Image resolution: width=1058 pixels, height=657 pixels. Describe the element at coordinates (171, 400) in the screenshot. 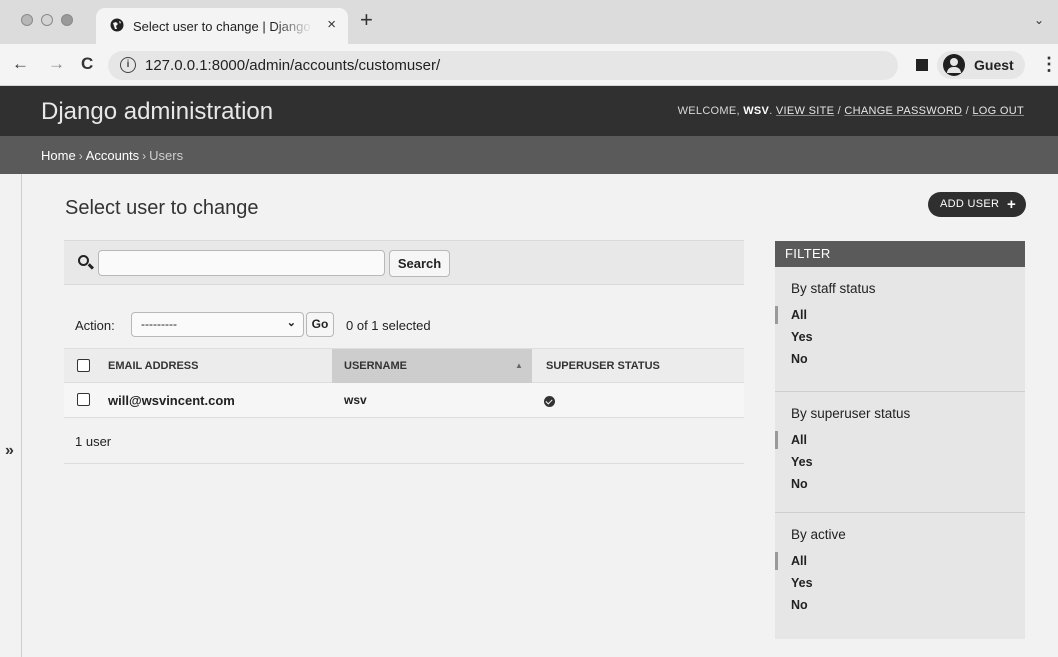

I see `cell-email-link: will@wsvincent.com` at that location.